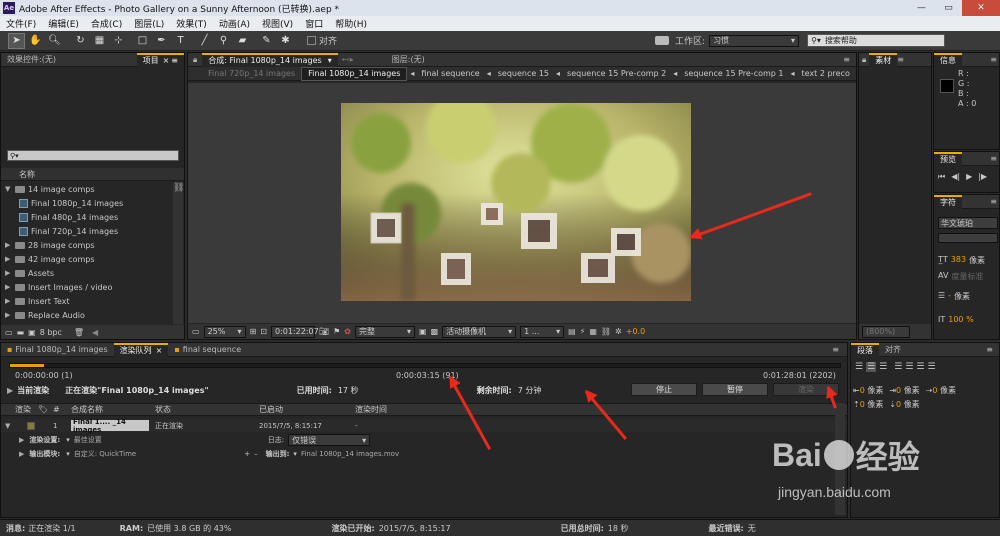 The image size is (1000, 536). I want to click on type-tool-icon: T, so click(180, 41).